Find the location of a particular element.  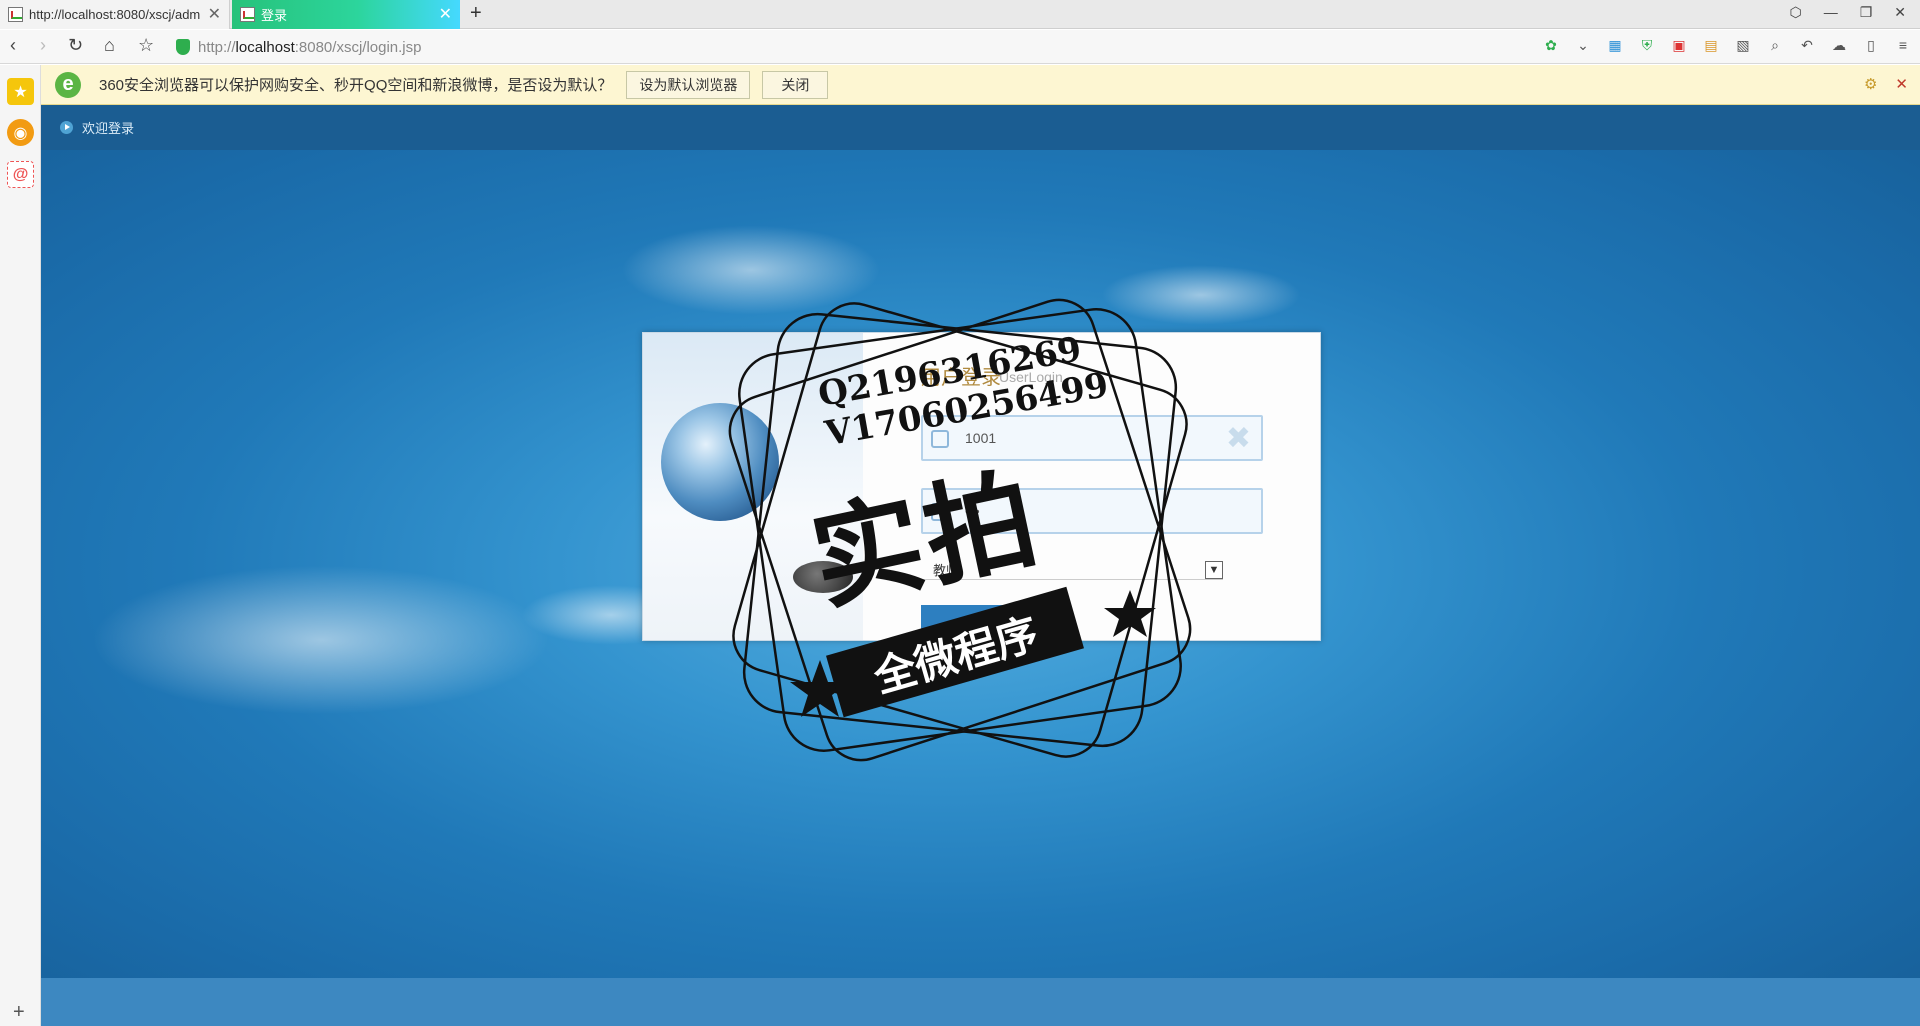

browser-logo-icon: e is located at coordinates (68, 84).